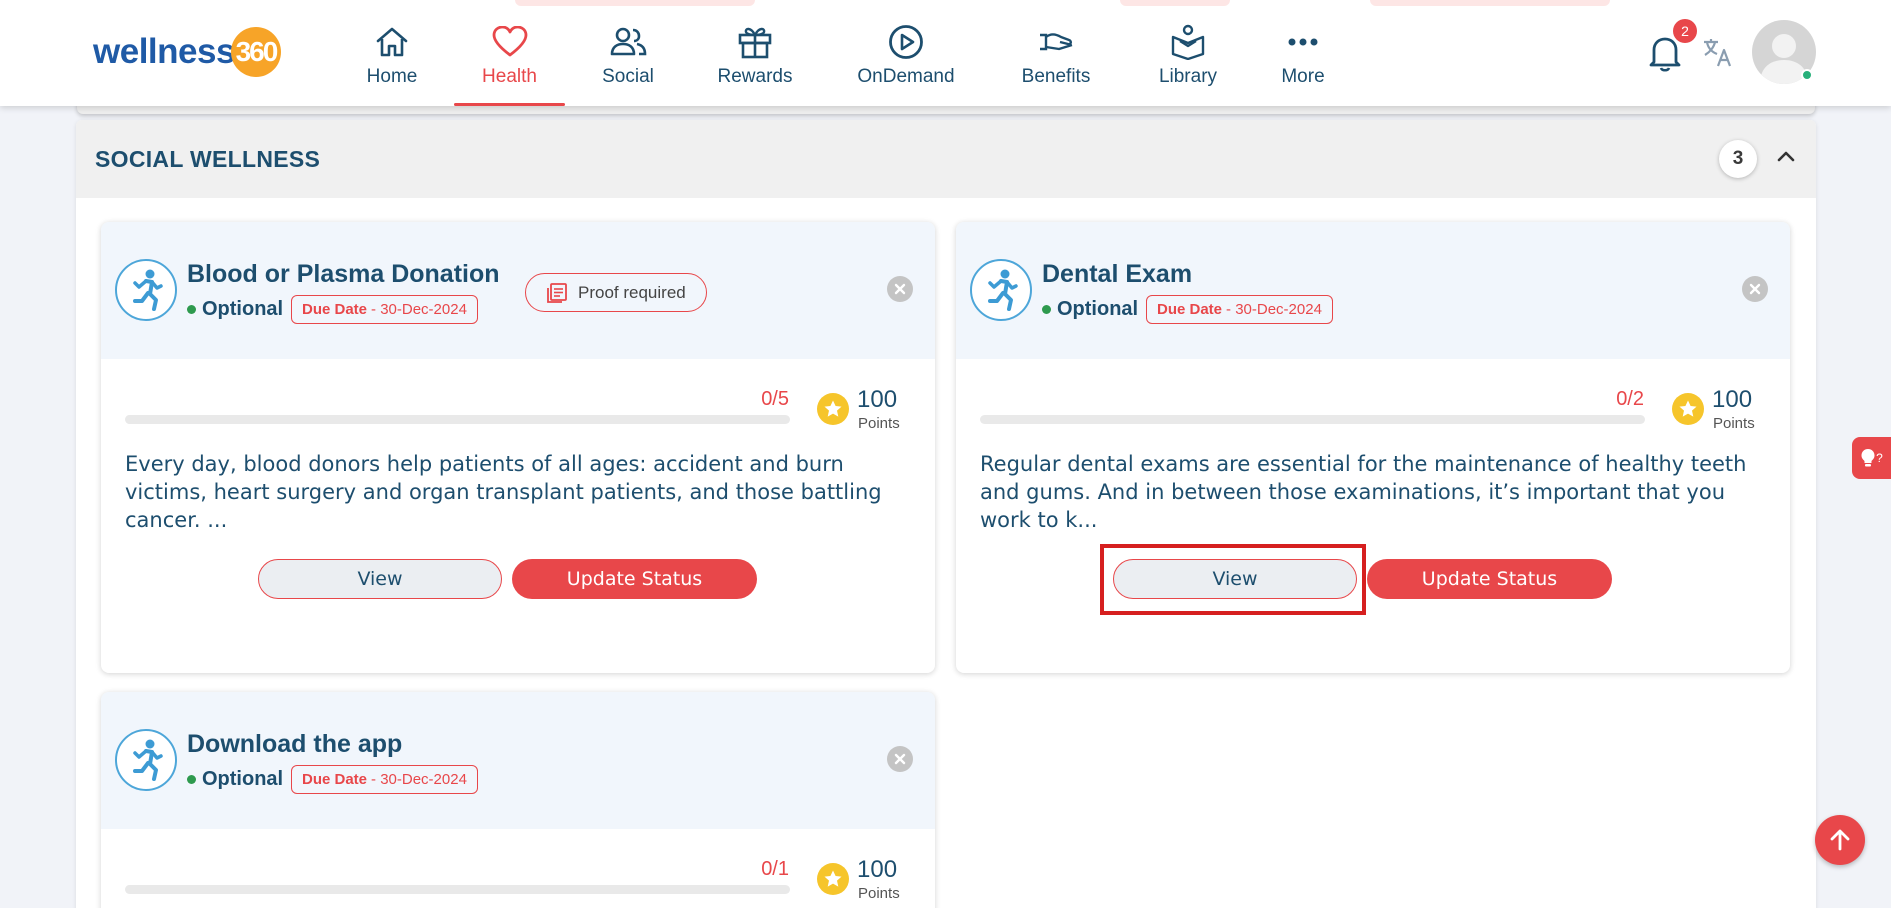 This screenshot has height=908, width=1891. What do you see at coordinates (557, 292) in the screenshot?
I see `document-icon` at bounding box center [557, 292].